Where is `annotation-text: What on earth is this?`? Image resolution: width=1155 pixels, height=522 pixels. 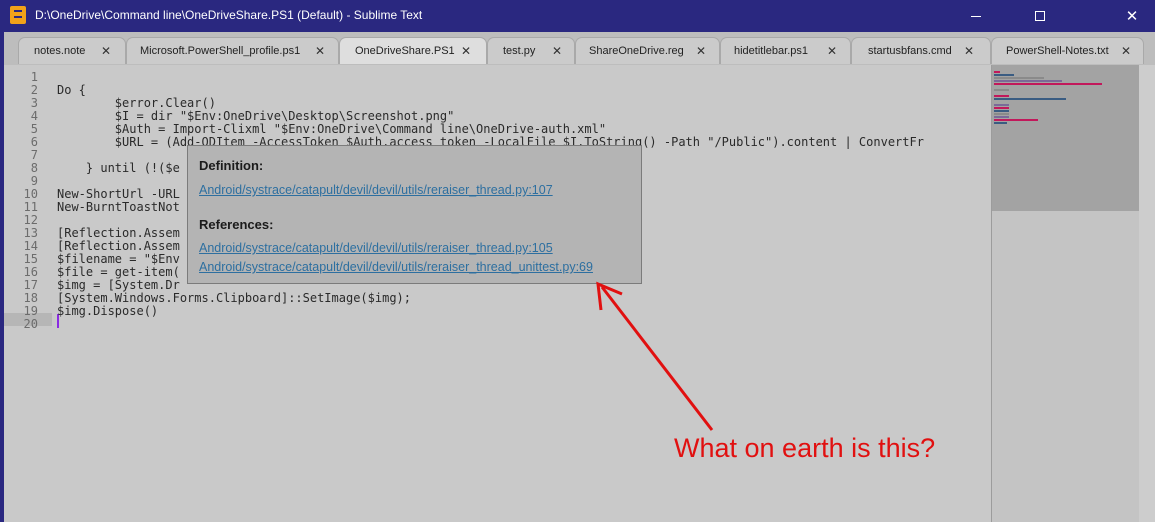 annotation-text: What on earth is this? is located at coordinates (805, 448).